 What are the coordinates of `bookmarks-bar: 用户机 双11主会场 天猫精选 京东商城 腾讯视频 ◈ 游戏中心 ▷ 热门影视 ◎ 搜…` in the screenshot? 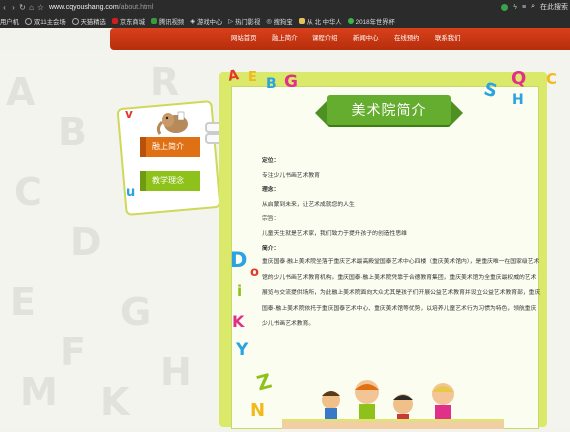 It's located at (285, 21).